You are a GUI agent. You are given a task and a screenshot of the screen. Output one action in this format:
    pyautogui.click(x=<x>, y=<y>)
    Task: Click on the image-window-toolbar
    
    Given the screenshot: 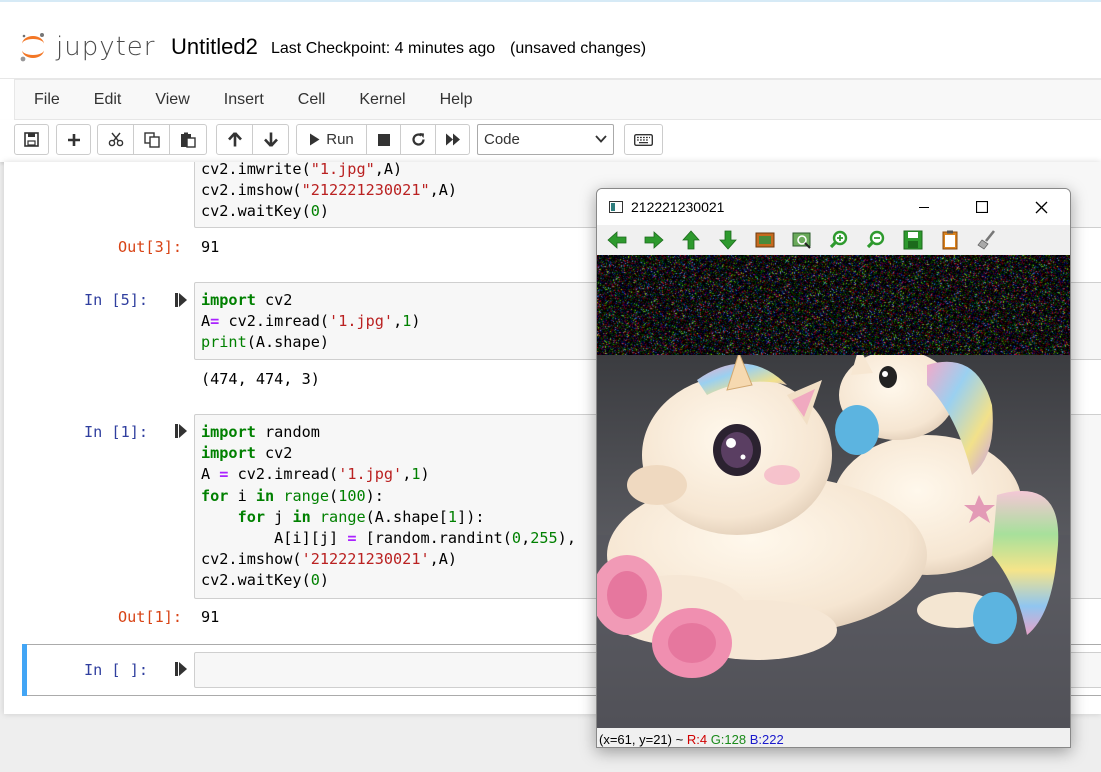 What is the action you would take?
    pyautogui.click(x=833, y=240)
    